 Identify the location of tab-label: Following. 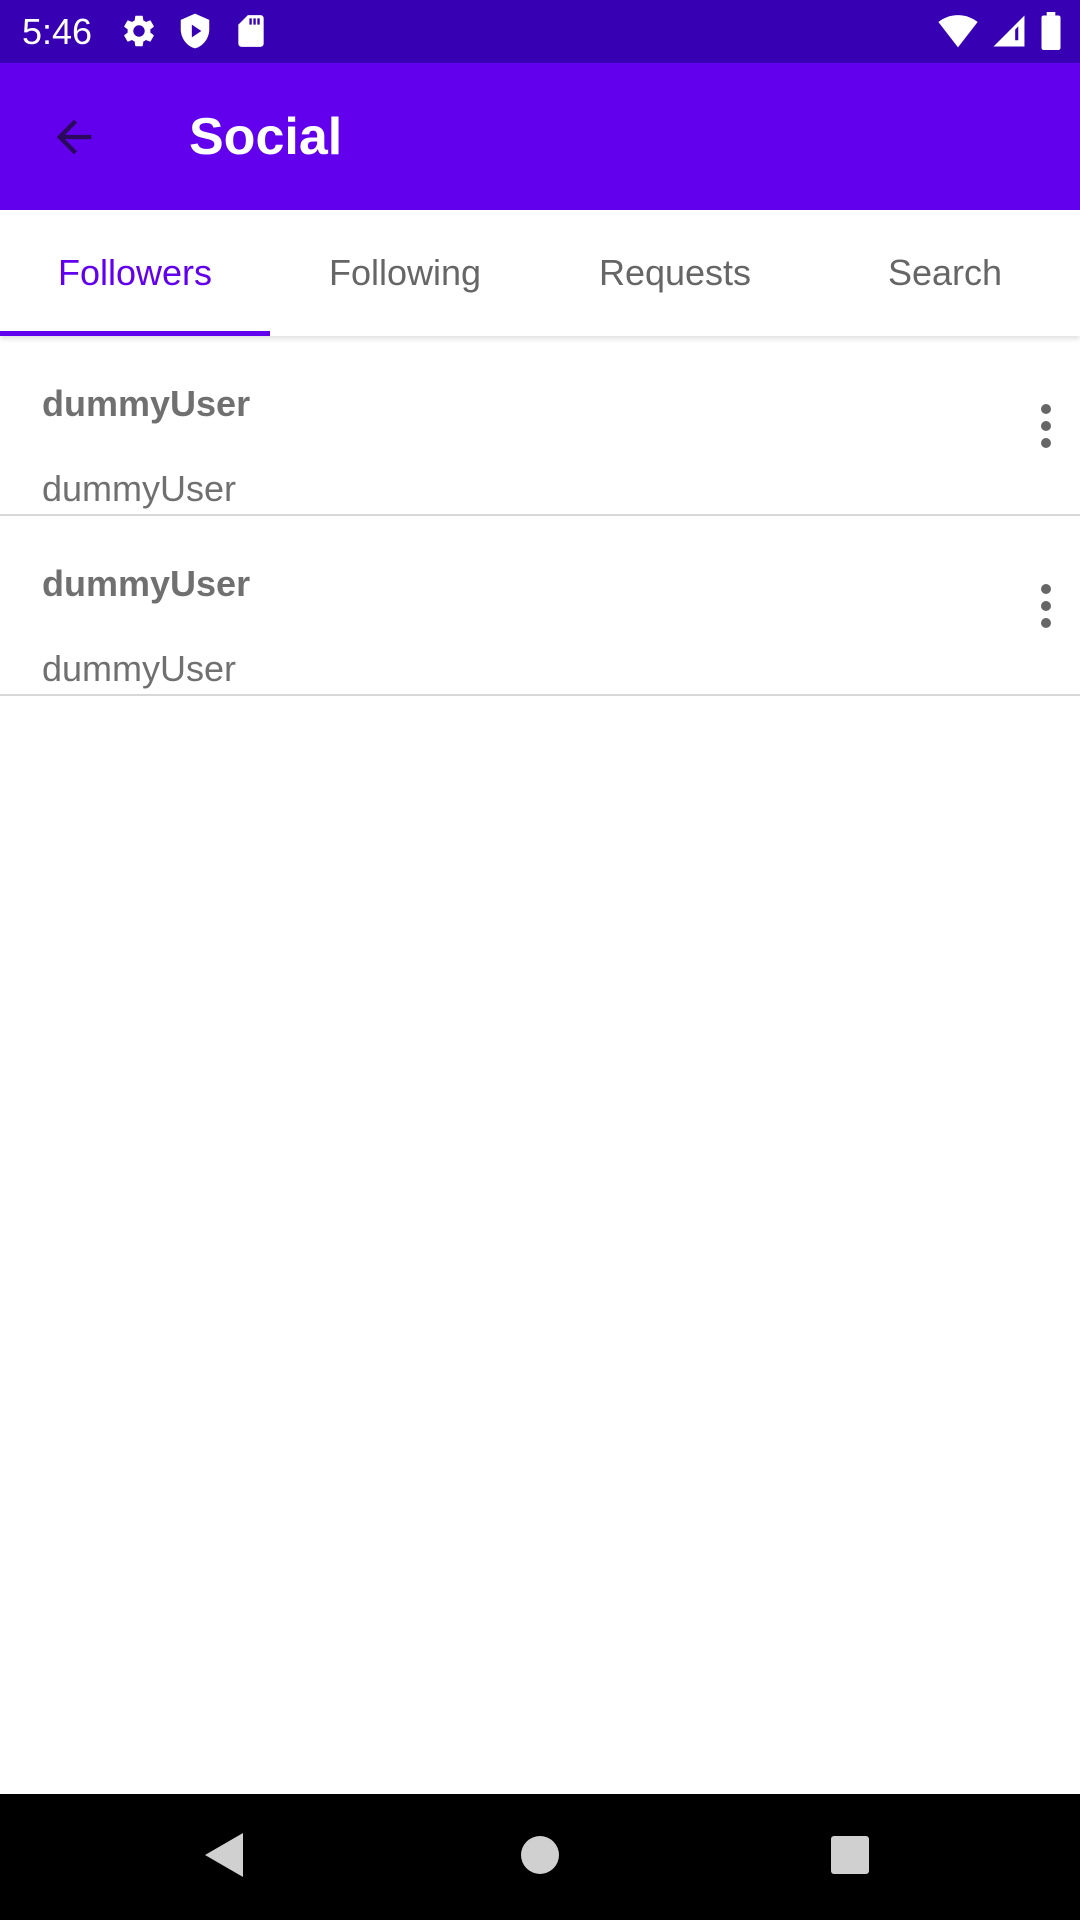
(405, 272).